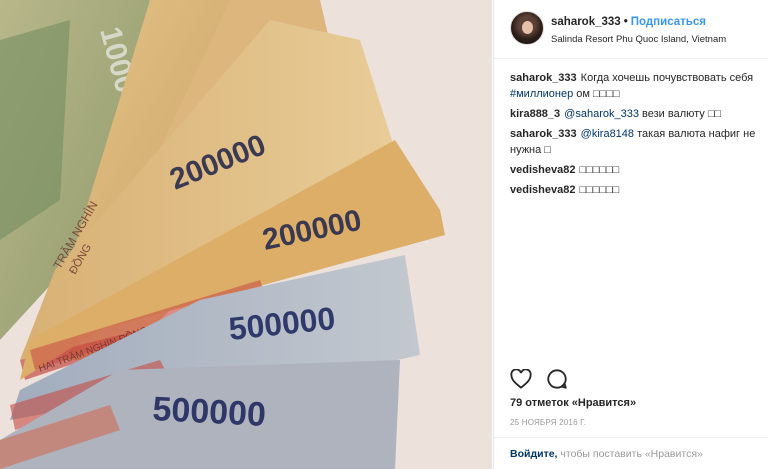 Image resolution: width=768 pixels, height=469 pixels. I want to click on login-link: Войдите,, so click(533, 454).